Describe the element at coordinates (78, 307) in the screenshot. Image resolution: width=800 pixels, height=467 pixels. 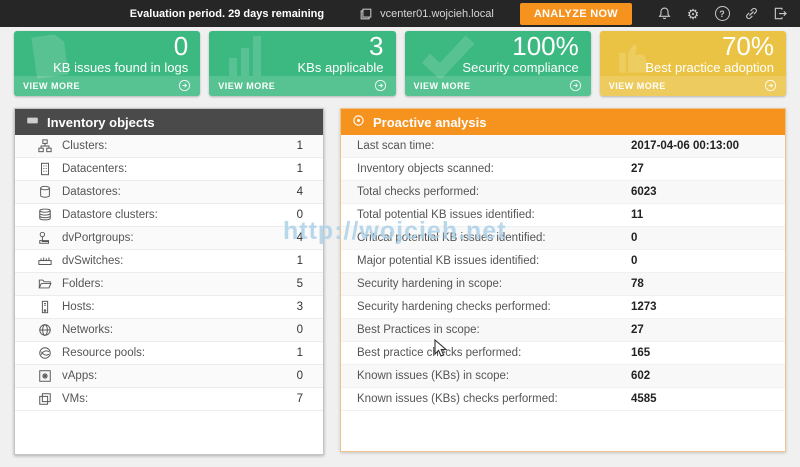
I see `inventory-row-label: Hosts:` at that location.